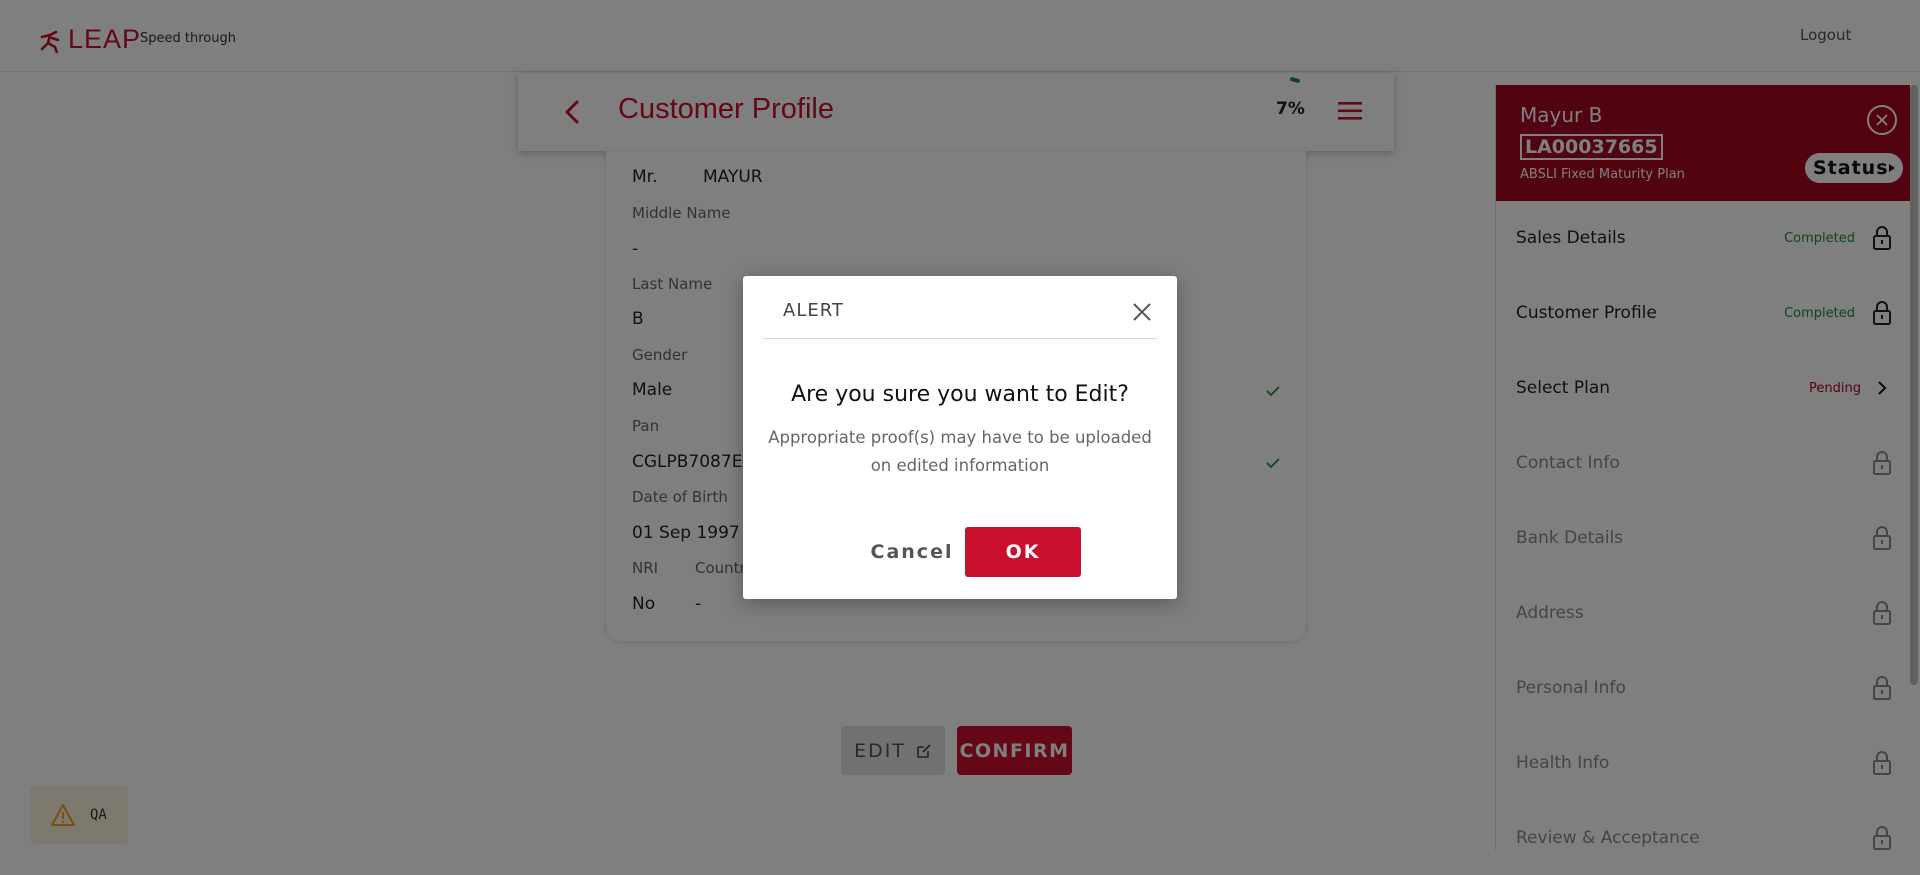 This screenshot has height=875, width=1920. I want to click on dialog-title: ALERT, so click(813, 310).